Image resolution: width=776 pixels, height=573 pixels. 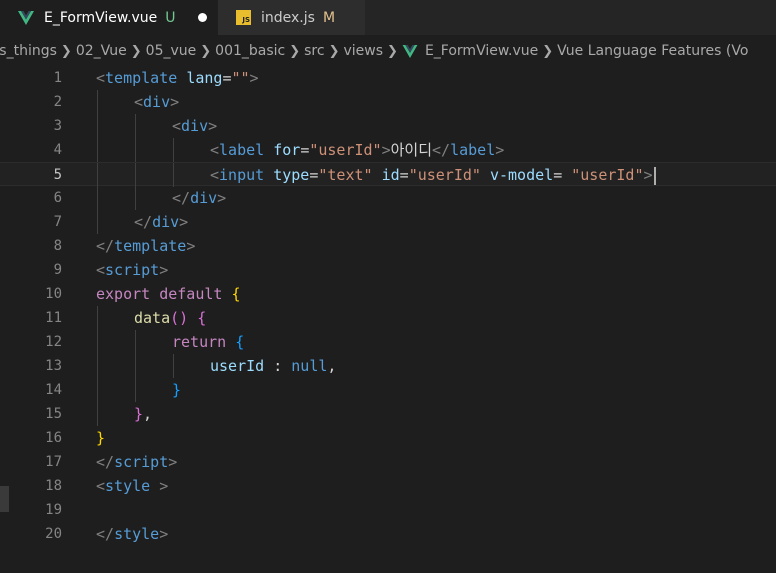 What do you see at coordinates (388, 222) in the screenshot?
I see `code-line: 7 </div>` at bounding box center [388, 222].